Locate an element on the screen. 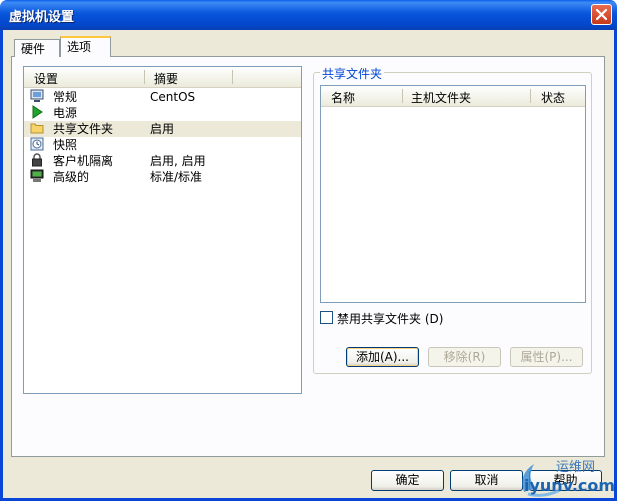 This screenshot has height=501, width=617. settings-item-label: 共享文件夹 is located at coordinates (83, 129).